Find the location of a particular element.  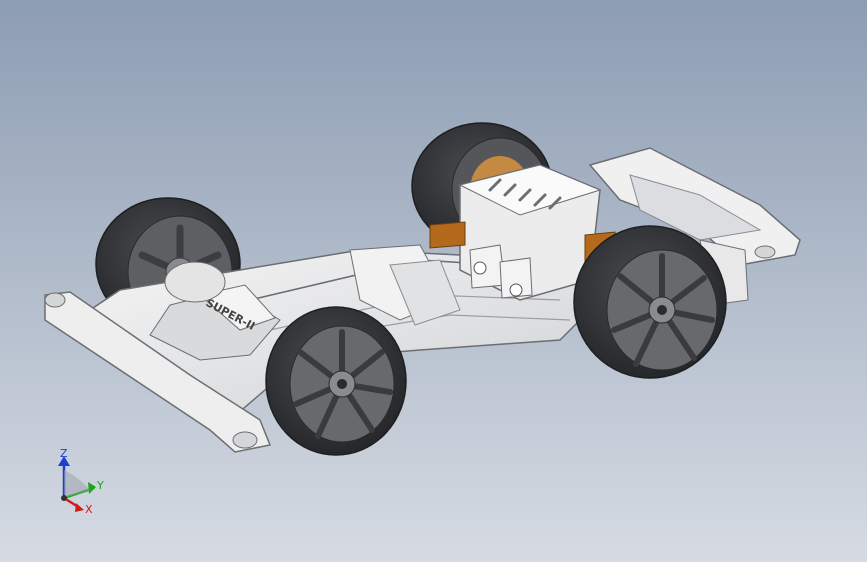

z-axis-label: Z is located at coordinates (64, 453).